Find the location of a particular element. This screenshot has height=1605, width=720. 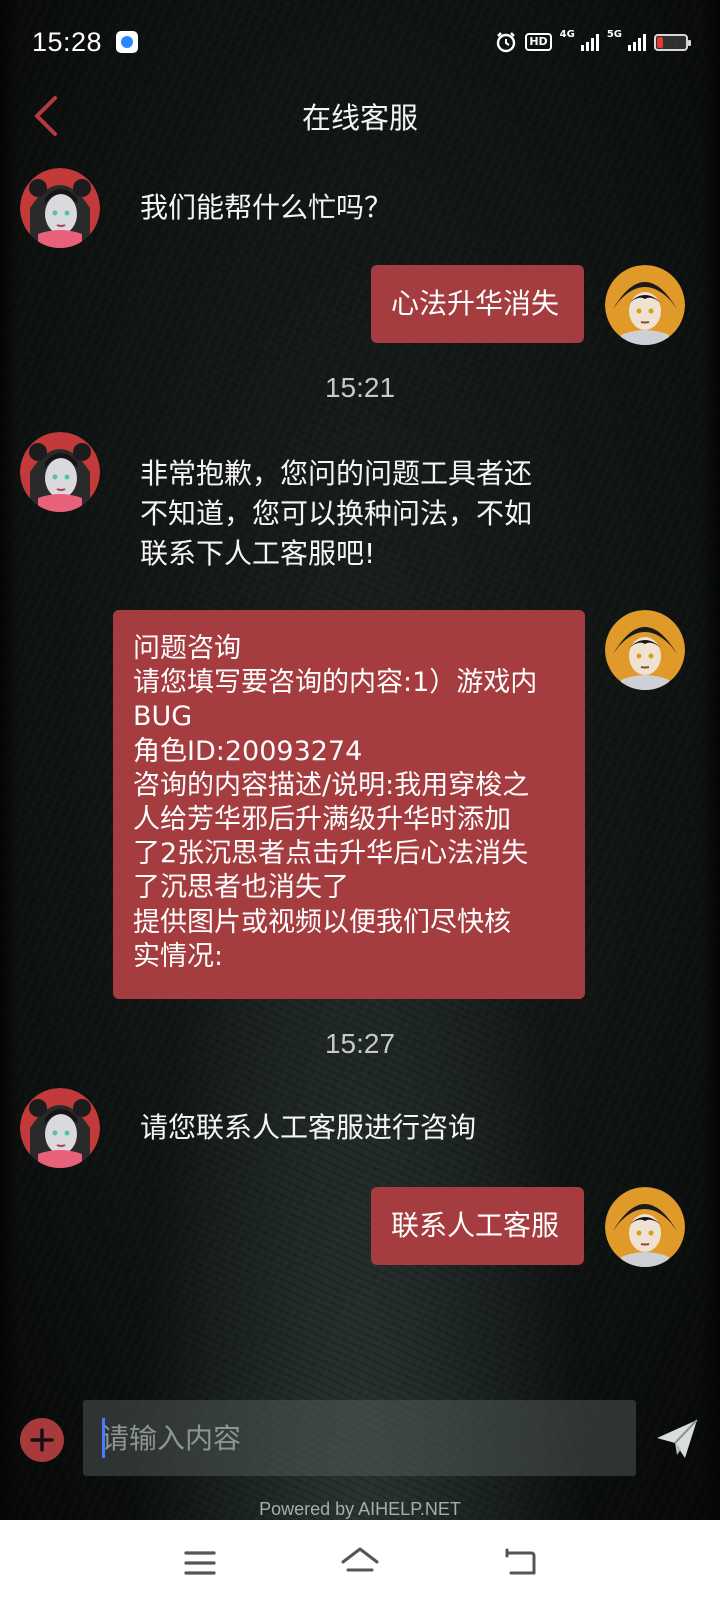

bot-message: 非常抱歉，您问的问题工具者还 不知道，您可以换种问法，不如 联系下人工客服吧! is located at coordinates (336, 514).